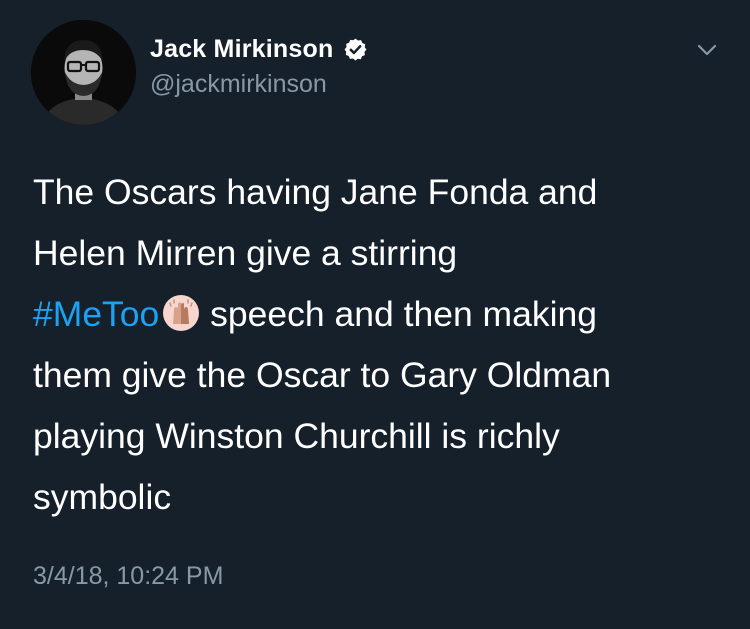 This screenshot has height=629, width=750. I want to click on display-name: Jack Mirkinson, so click(241, 49).